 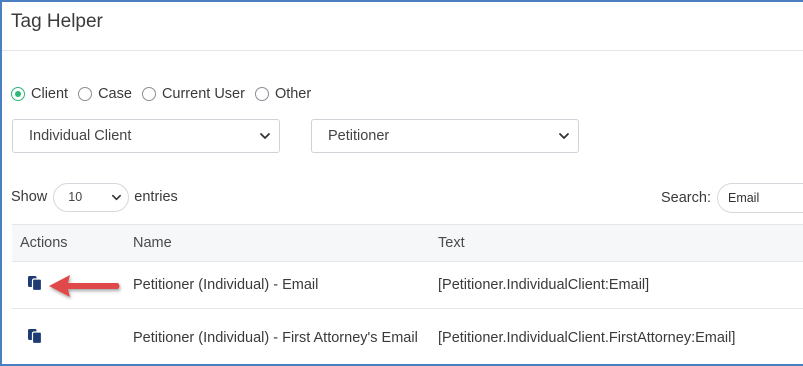 I want to click on radio-label-current-user: Current User, so click(x=203, y=94).